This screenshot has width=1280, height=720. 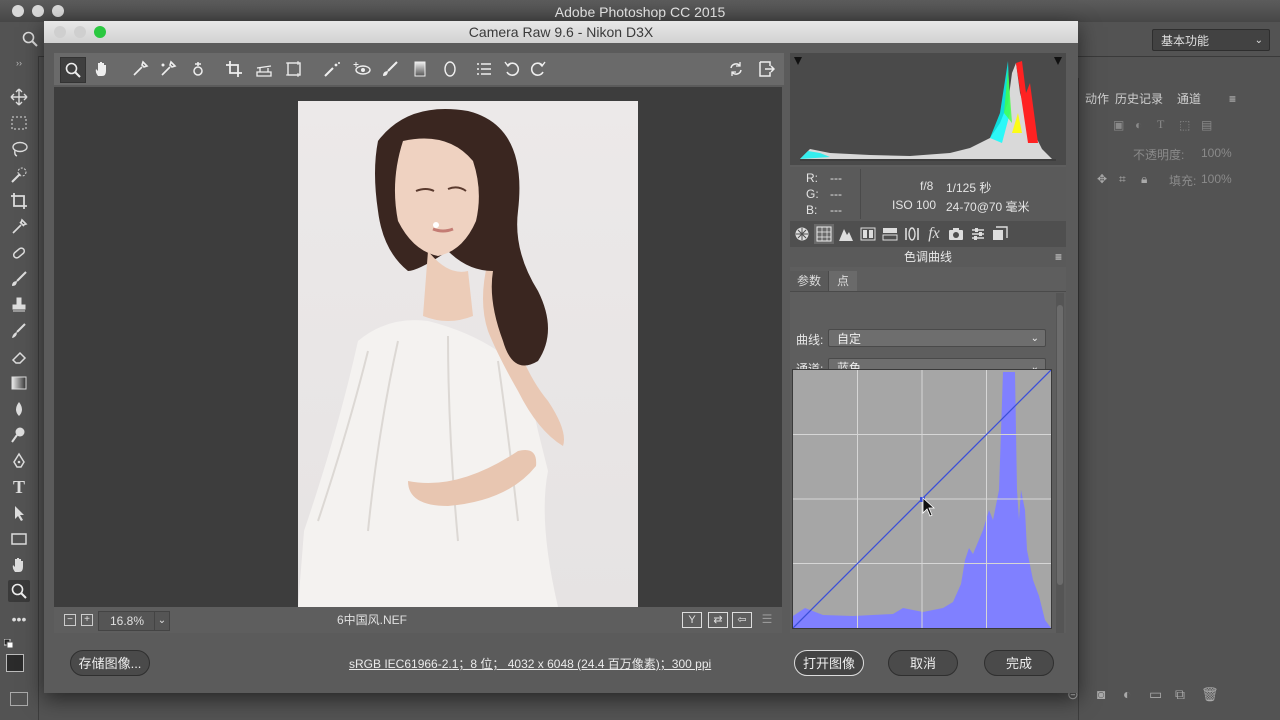 What do you see at coordinates (234, 69) in the screenshot?
I see `cr-crop-tool-icon` at bounding box center [234, 69].